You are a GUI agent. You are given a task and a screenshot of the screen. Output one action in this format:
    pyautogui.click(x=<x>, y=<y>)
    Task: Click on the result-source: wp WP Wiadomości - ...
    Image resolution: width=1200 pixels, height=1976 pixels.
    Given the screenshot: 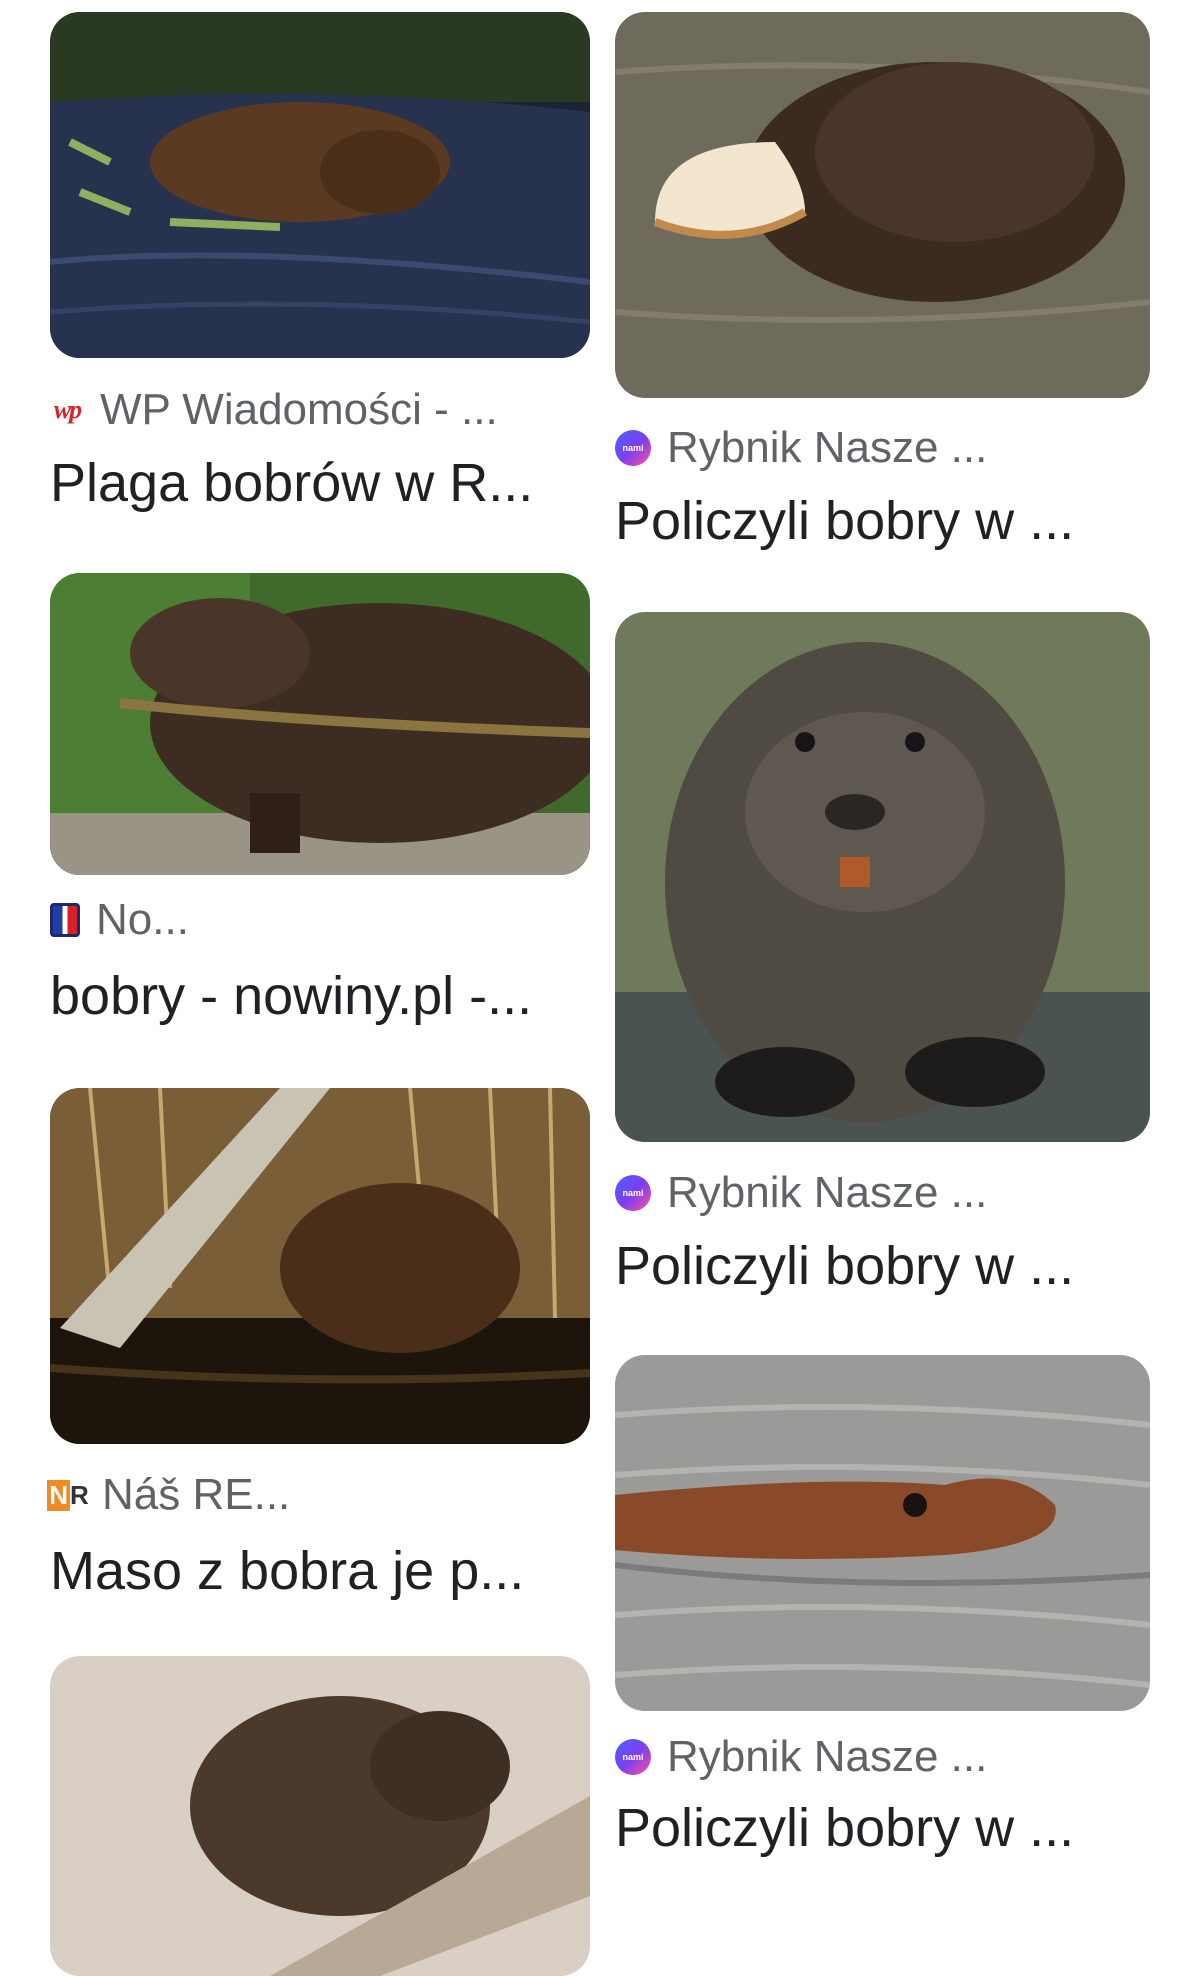 What is the action you would take?
    pyautogui.click(x=274, y=410)
    